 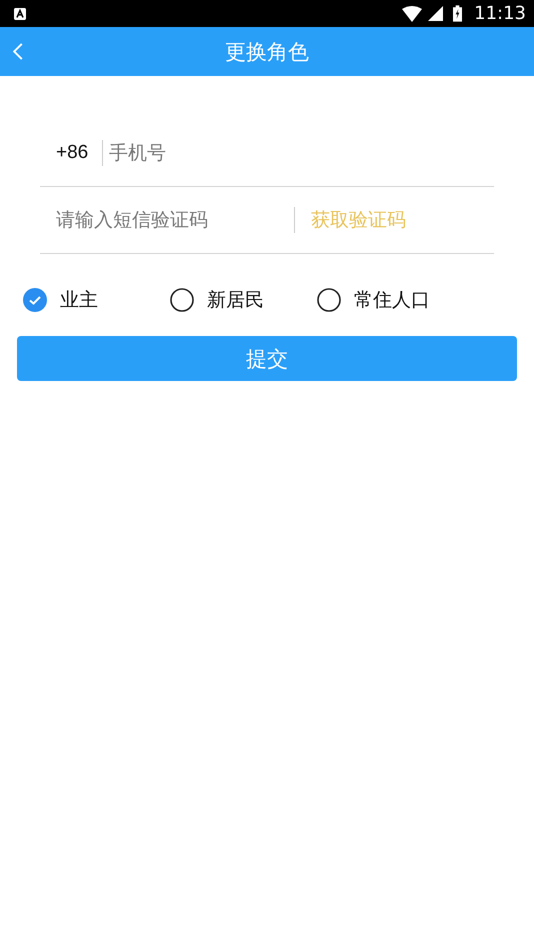 What do you see at coordinates (412, 14) in the screenshot?
I see `wifi-icon` at bounding box center [412, 14].